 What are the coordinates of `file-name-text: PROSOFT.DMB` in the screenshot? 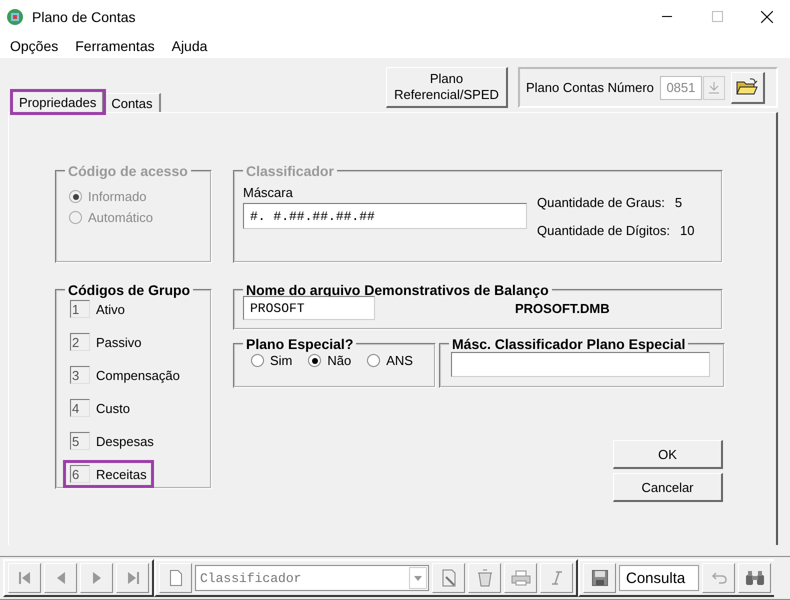 It's located at (562, 308).